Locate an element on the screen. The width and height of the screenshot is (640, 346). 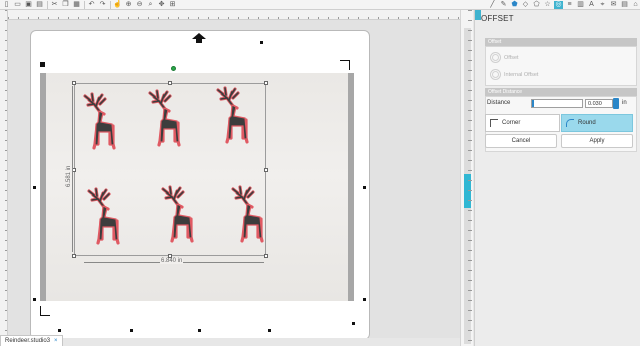
pan-icon: ✥ is located at coordinates (161, 5).